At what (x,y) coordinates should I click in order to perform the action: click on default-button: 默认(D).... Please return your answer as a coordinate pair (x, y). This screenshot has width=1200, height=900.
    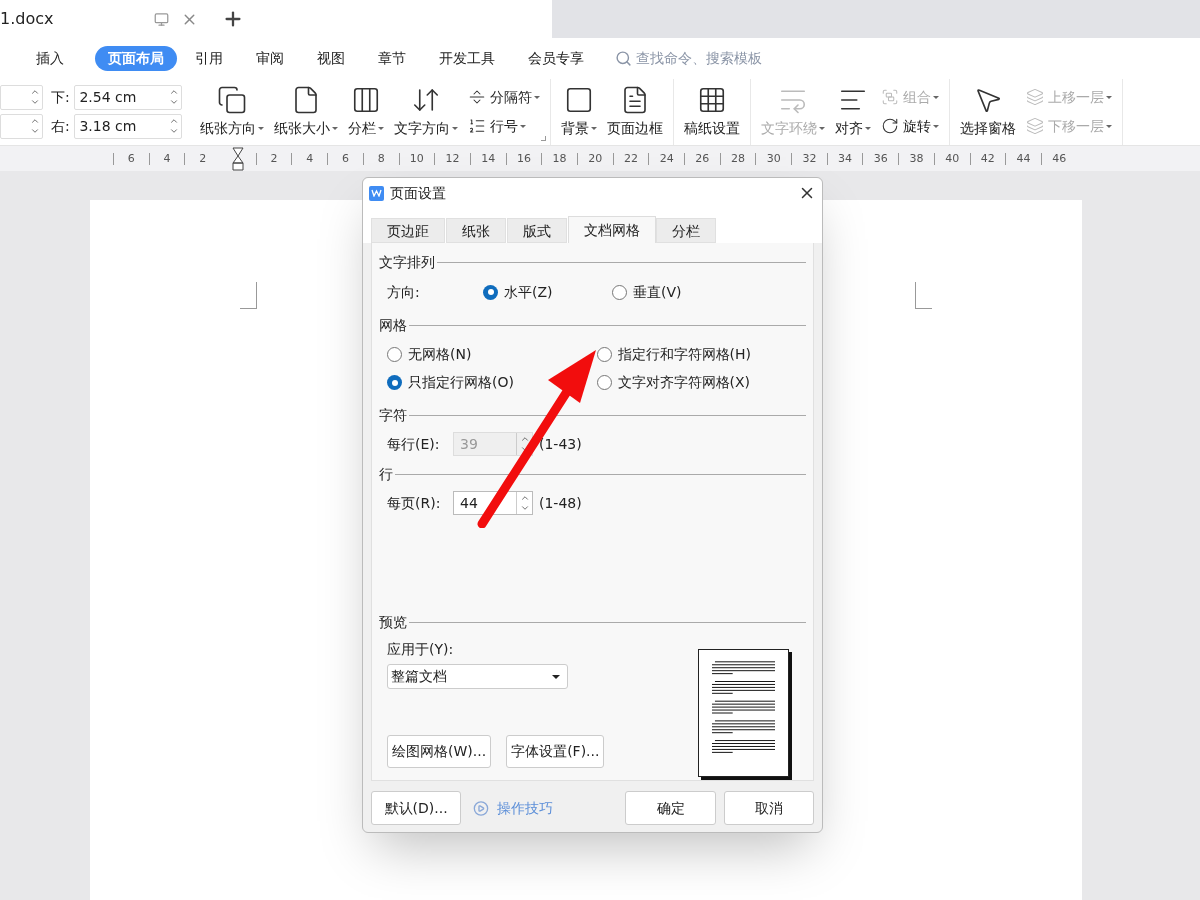
    Looking at the image, I should click on (416, 808).